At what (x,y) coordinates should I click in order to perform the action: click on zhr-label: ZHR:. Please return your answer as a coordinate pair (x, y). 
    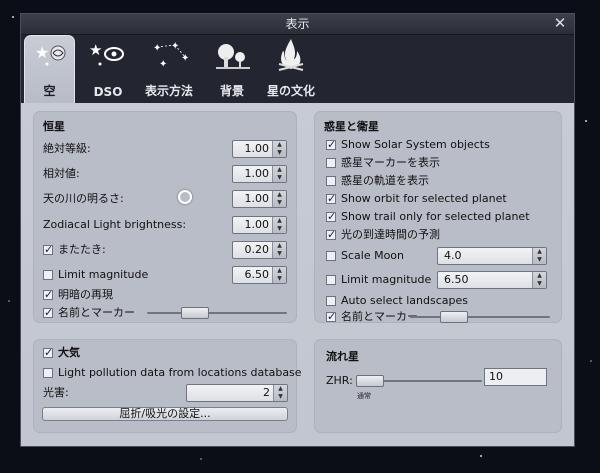
    Looking at the image, I should click on (339, 380).